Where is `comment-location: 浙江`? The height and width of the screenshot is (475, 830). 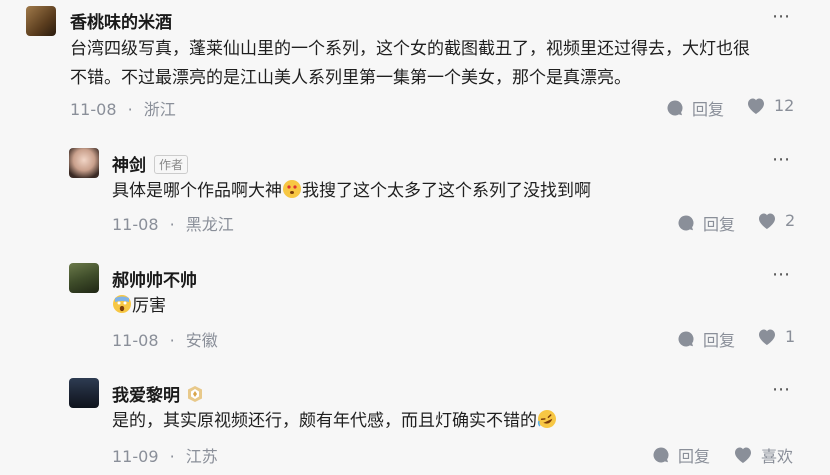
comment-location: 浙江 is located at coordinates (159, 109).